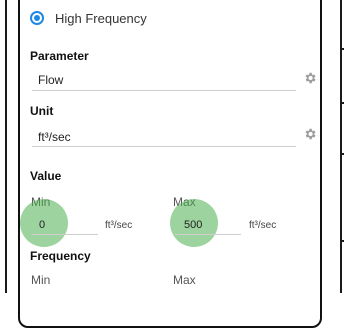  What do you see at coordinates (184, 280) in the screenshot?
I see `frequency-max-label: Max` at bounding box center [184, 280].